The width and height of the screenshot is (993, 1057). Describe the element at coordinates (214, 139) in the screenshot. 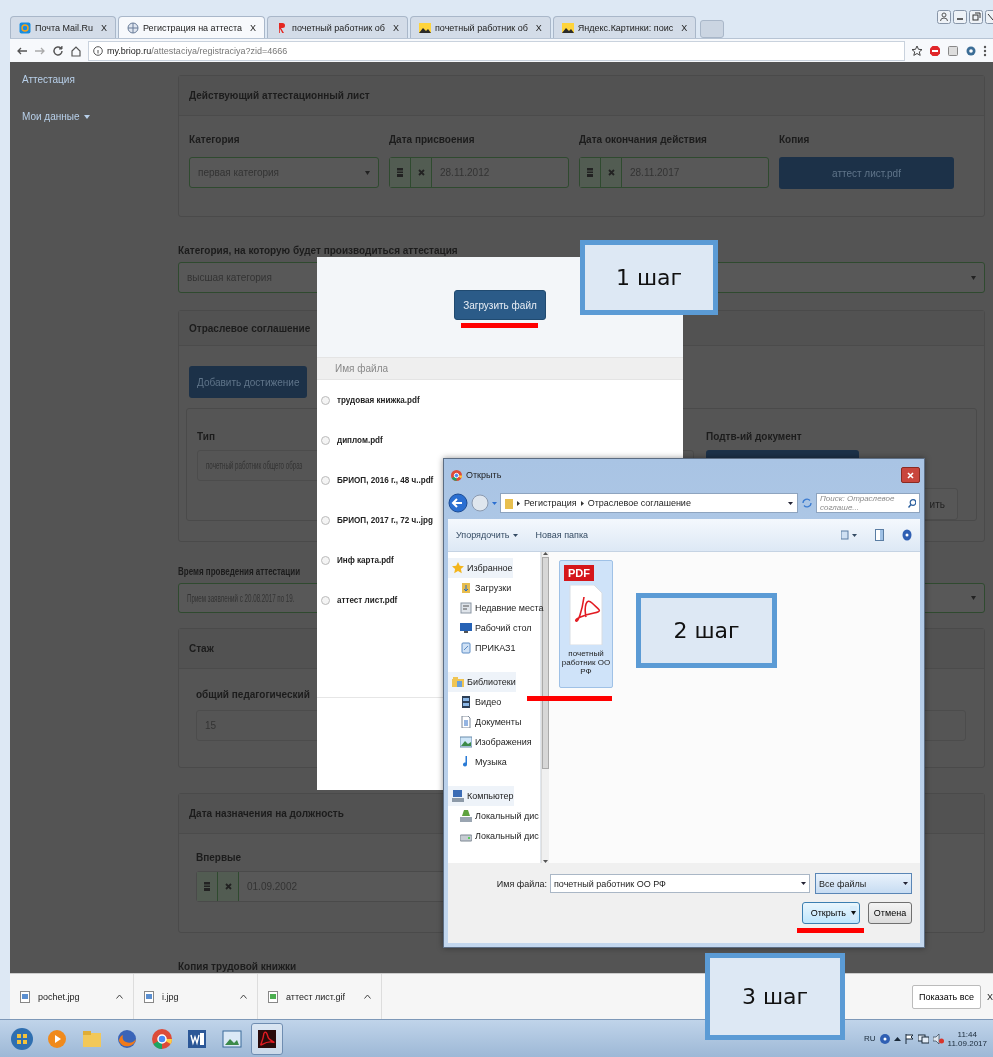

I see `field-label: Категория` at that location.